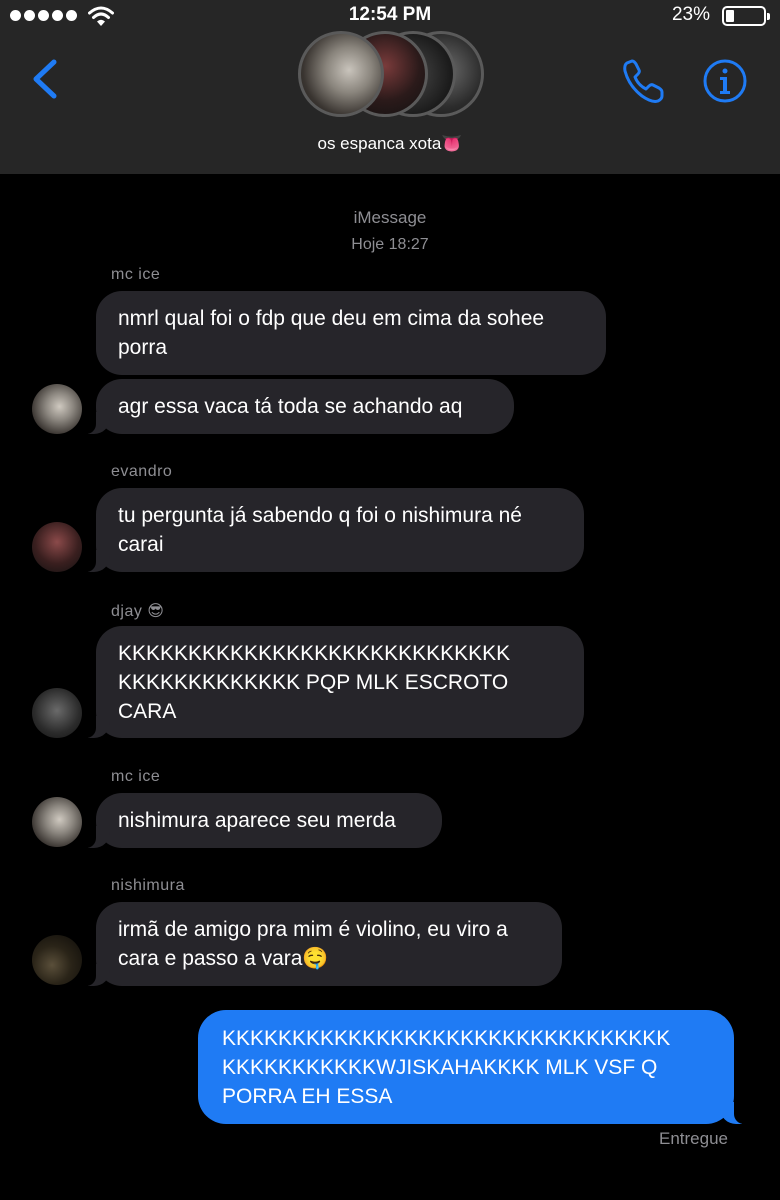 The height and width of the screenshot is (1200, 780). What do you see at coordinates (46, 79) in the screenshot?
I see `back-button` at bounding box center [46, 79].